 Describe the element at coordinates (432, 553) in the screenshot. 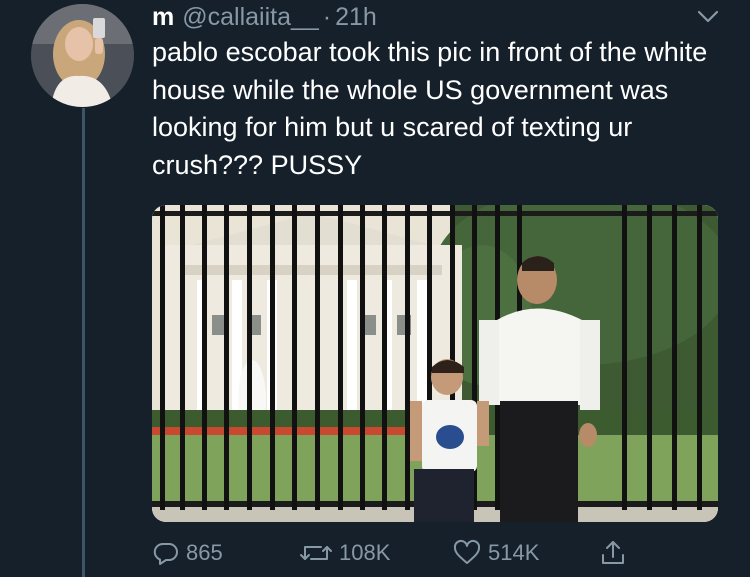

I see `tweet-actions: 865 108K 514K` at that location.